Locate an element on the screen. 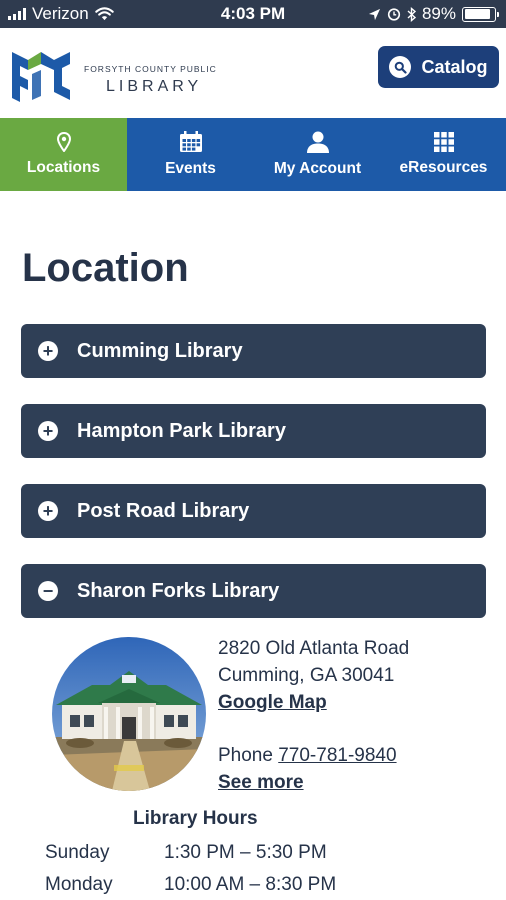  wifi-icon is located at coordinates (104, 14).